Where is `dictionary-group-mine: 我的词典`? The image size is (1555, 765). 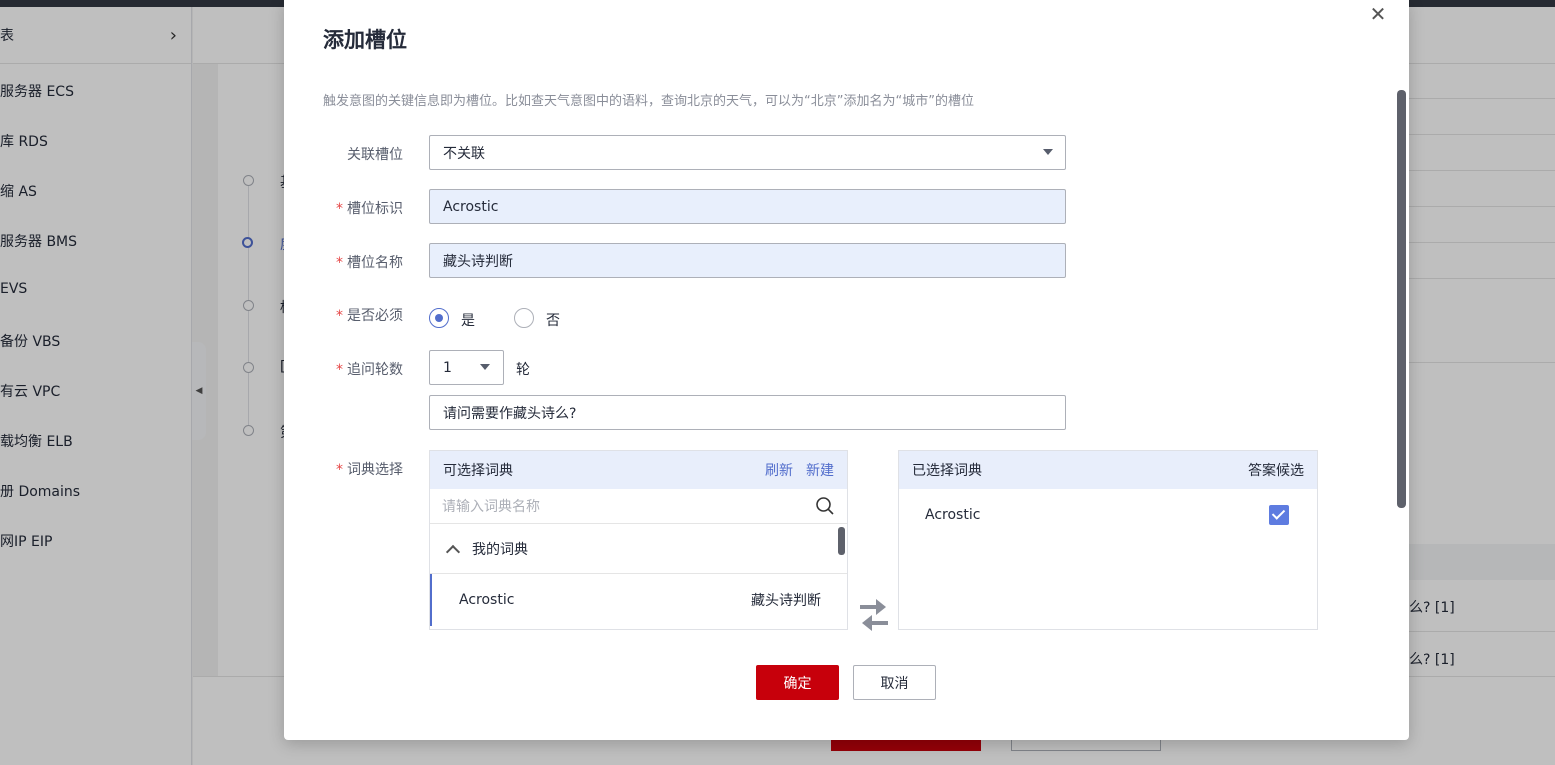 dictionary-group-mine: 我的词典 is located at coordinates (638, 549).